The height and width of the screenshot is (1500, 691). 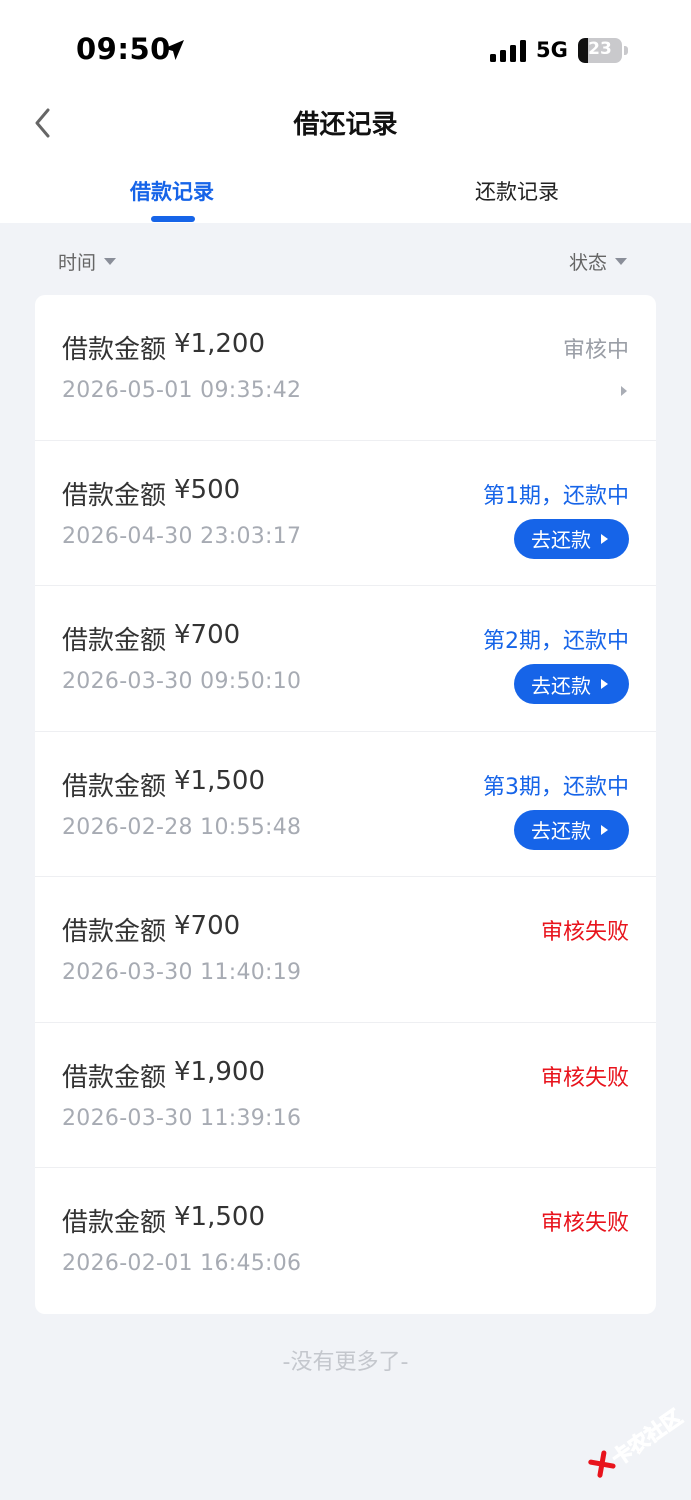 I want to click on loan-status: 第1期，还款中, so click(x=556, y=496).